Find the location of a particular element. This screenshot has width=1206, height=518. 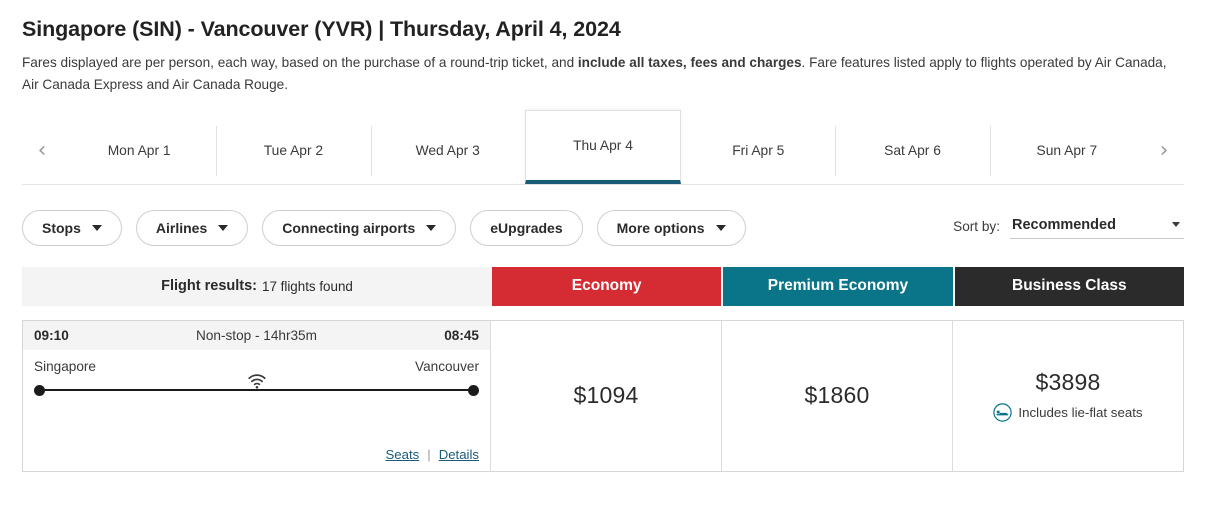

filter-connecting-airports-button: Connecting airports is located at coordinates (359, 227).